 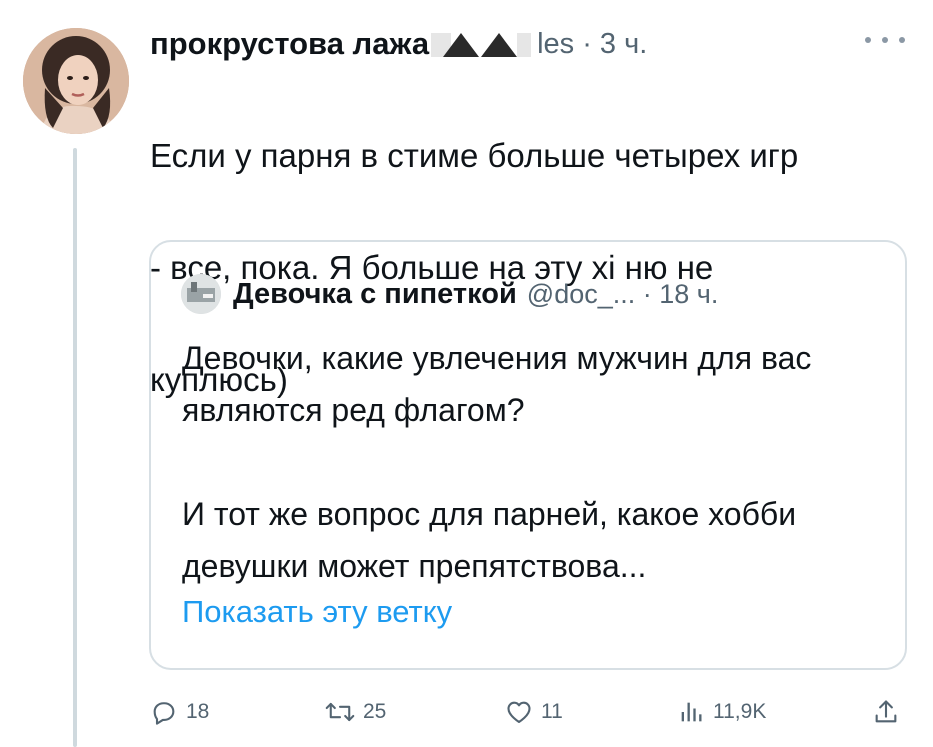 What do you see at coordinates (885, 40) in the screenshot?
I see `more-icon` at bounding box center [885, 40].